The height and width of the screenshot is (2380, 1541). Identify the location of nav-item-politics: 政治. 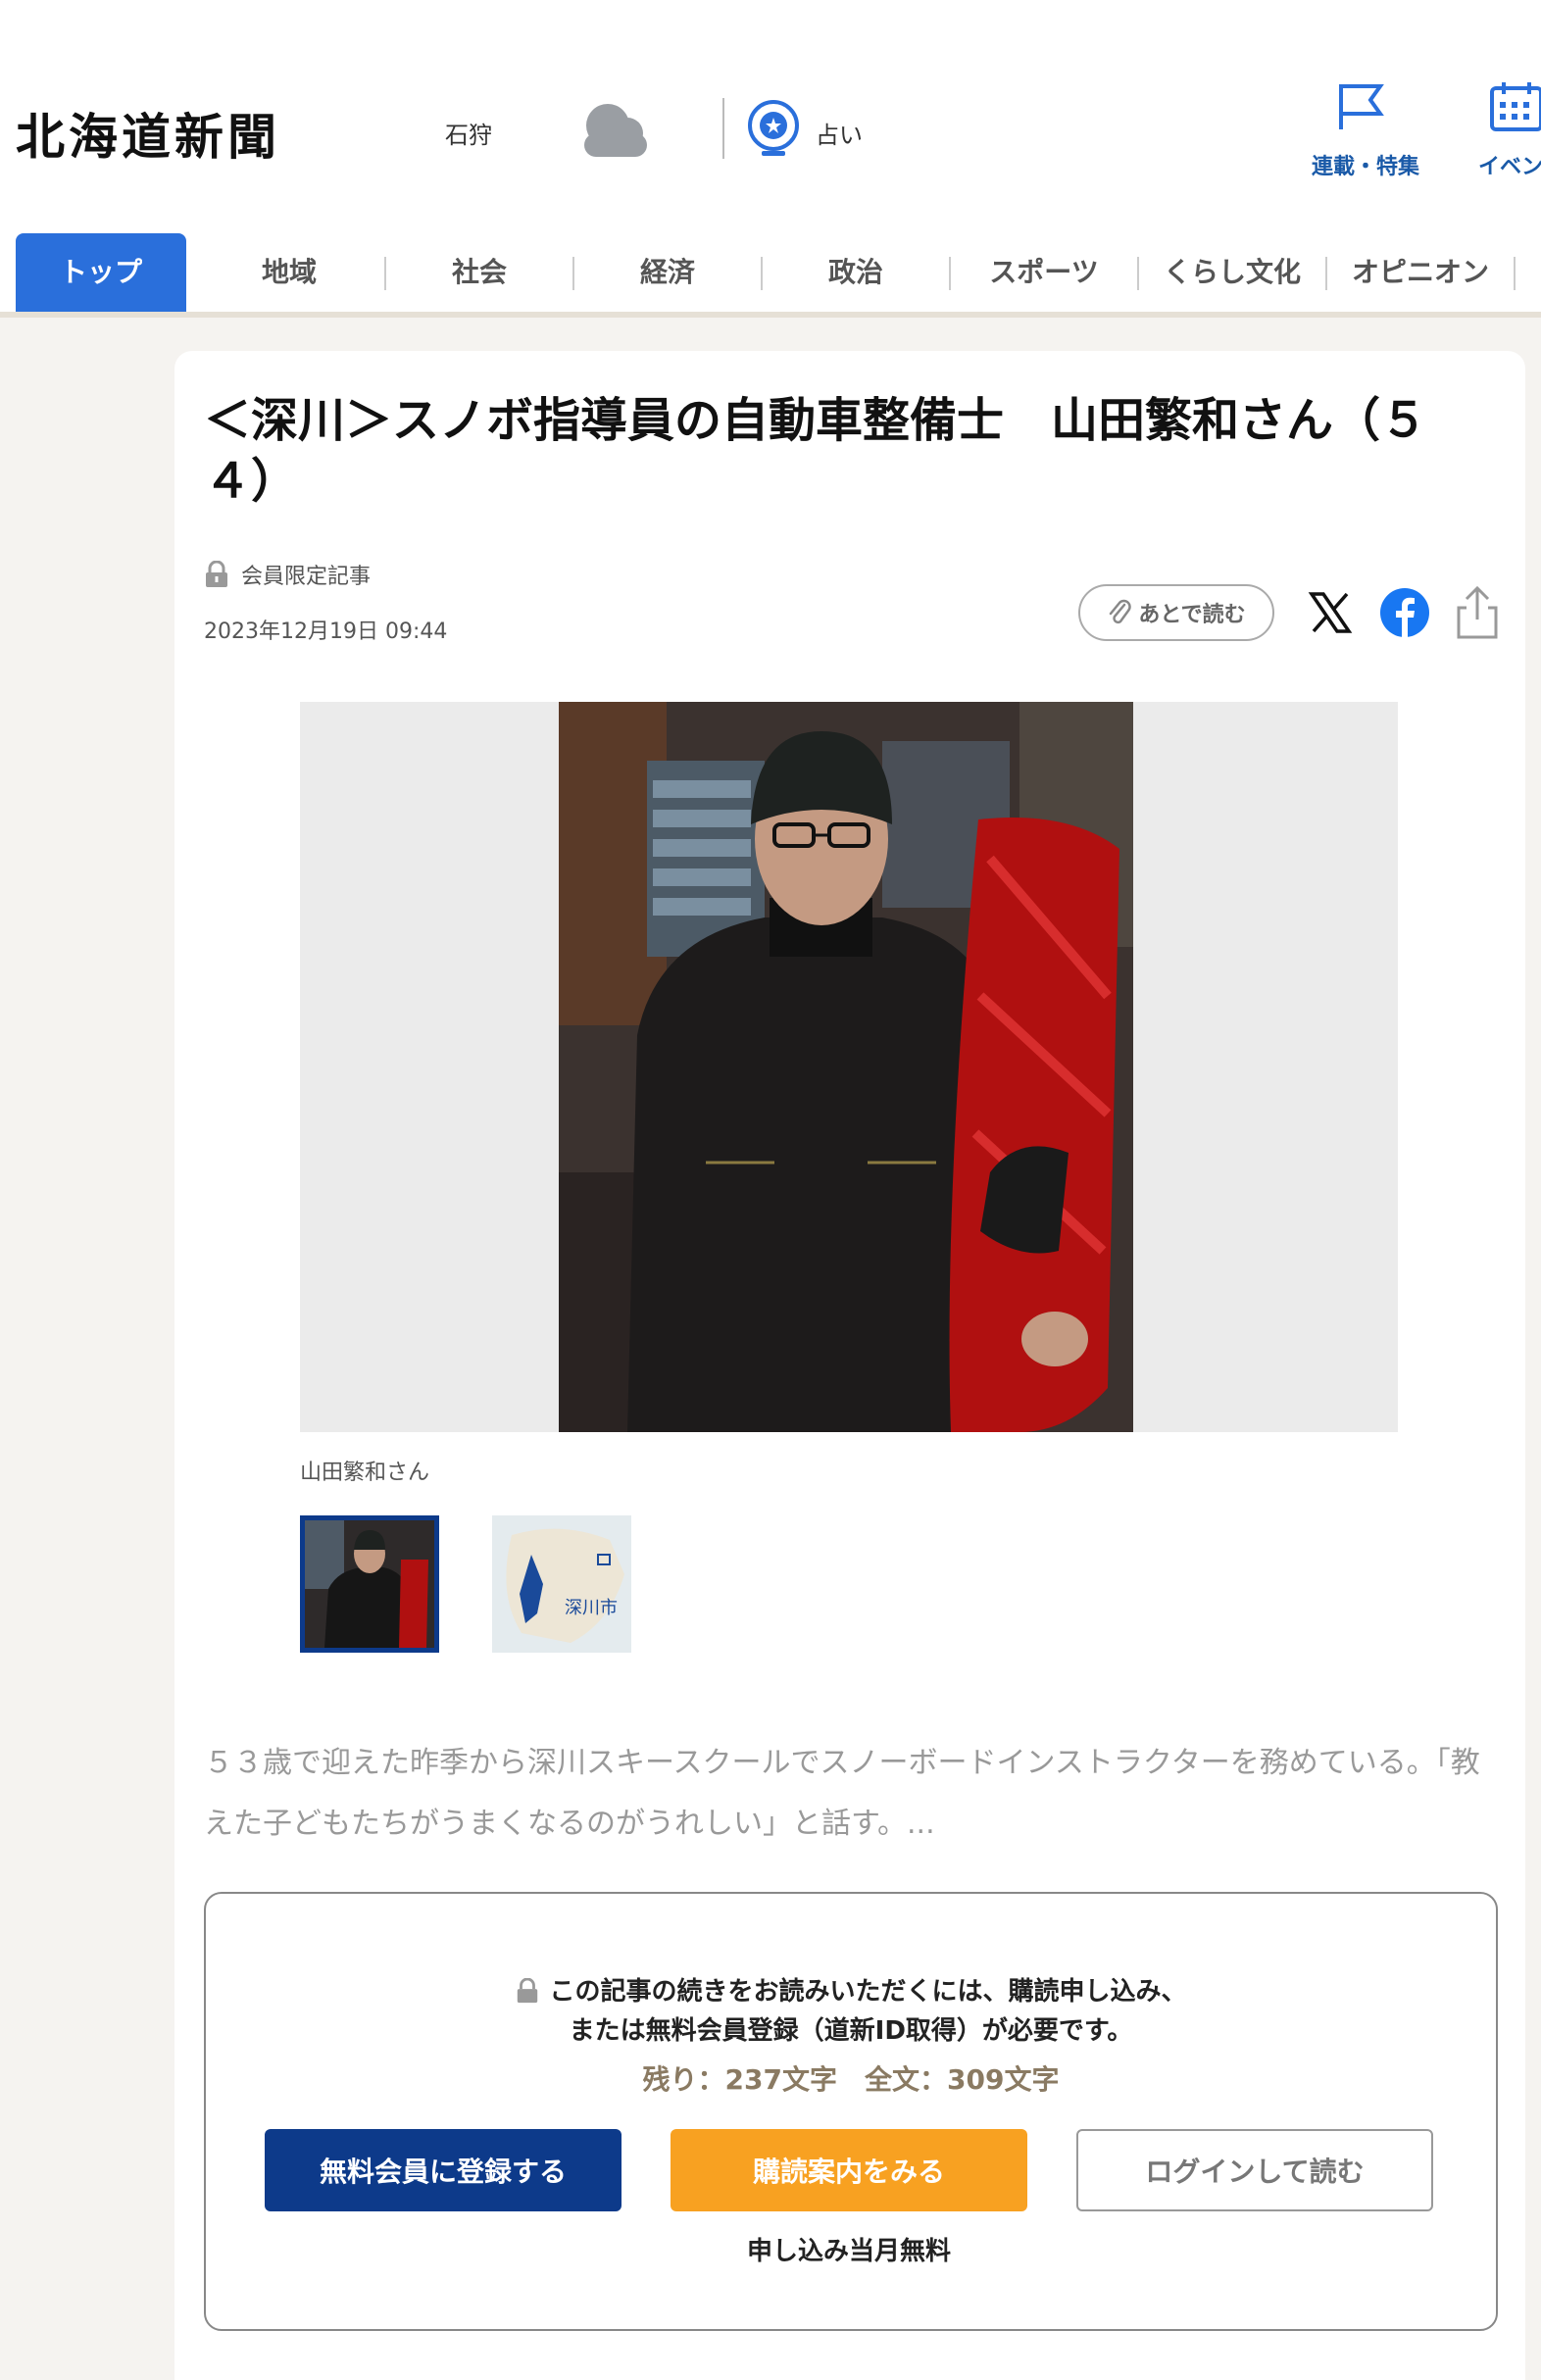
(856, 272).